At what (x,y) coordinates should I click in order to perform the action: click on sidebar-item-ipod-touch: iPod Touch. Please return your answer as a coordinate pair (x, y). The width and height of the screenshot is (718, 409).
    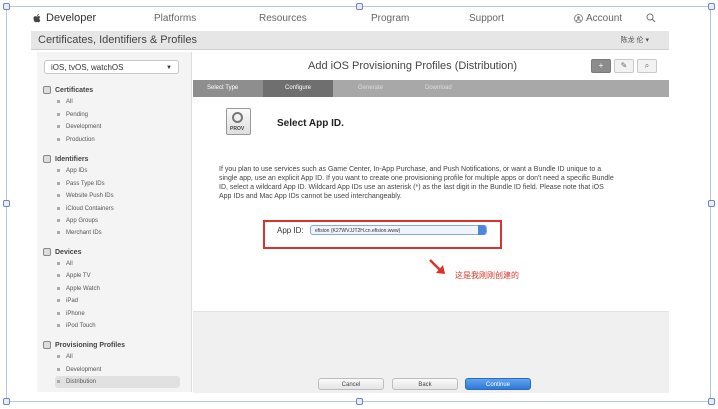
    Looking at the image, I should click on (76, 326).